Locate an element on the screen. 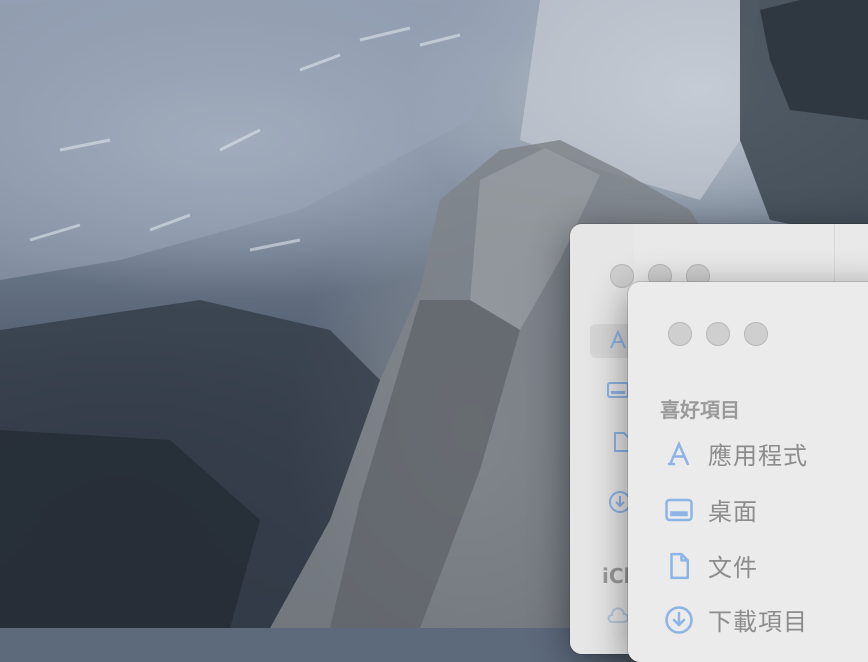 This screenshot has height=662, width=868. toolbar-divider is located at coordinates (834, 254).